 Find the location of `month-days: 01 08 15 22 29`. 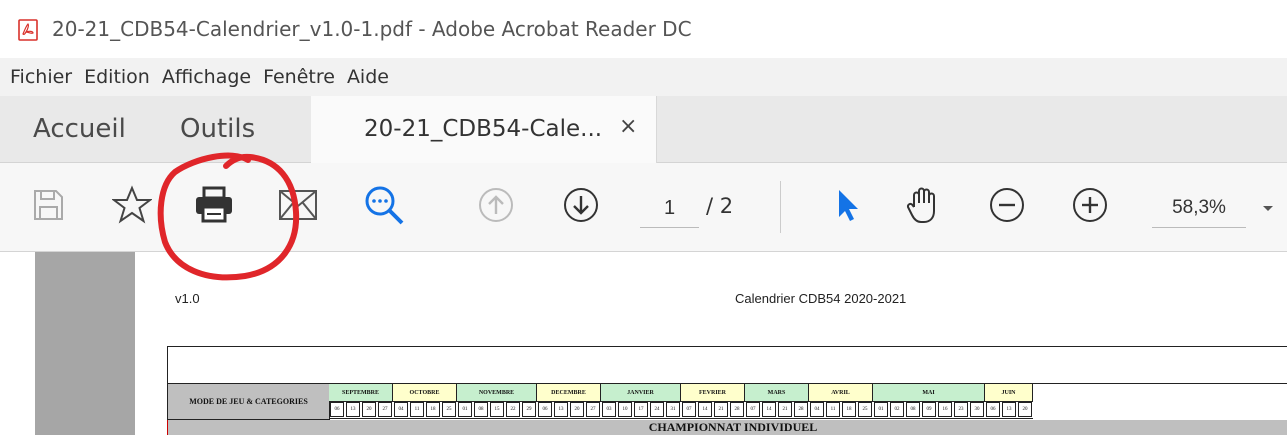

month-days: 01 08 15 22 29 is located at coordinates (497, 410).